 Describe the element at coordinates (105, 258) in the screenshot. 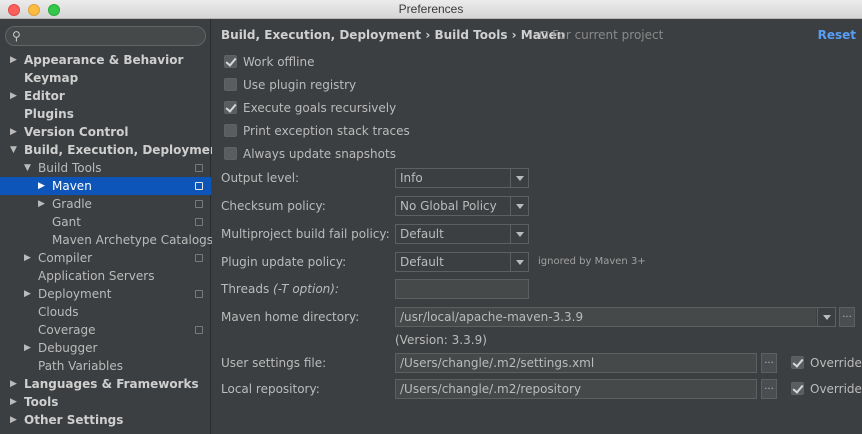

I see `tree-item-compiler: ▶ Compiler` at that location.